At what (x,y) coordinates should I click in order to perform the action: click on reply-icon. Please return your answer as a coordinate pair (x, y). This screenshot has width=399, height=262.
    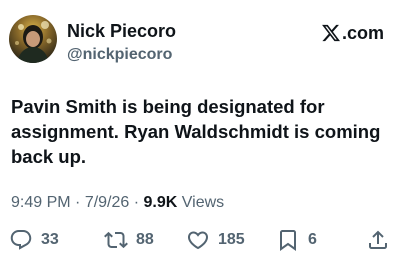
    Looking at the image, I should click on (21, 240).